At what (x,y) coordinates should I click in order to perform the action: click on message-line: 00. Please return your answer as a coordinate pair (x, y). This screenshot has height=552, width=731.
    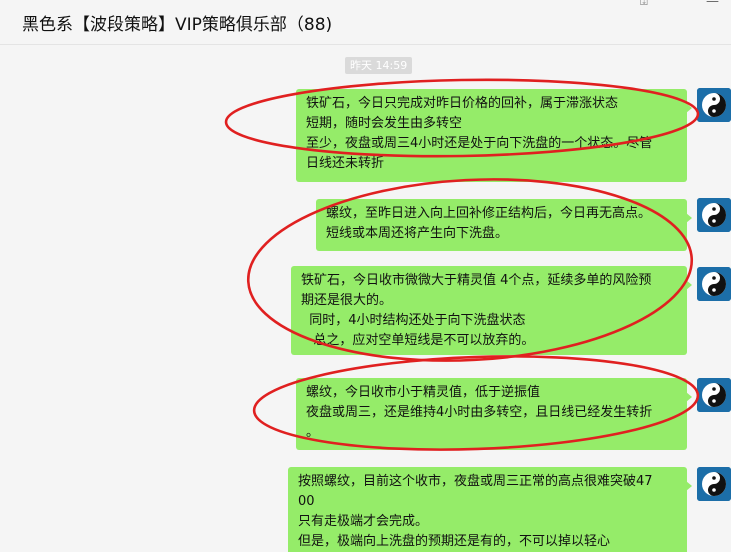
    Looking at the image, I should click on (306, 501).